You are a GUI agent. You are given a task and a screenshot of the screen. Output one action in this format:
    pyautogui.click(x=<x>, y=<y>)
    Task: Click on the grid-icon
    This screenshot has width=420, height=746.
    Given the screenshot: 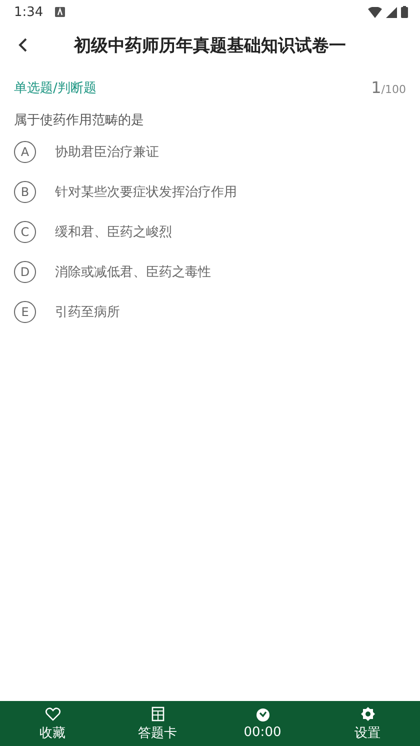 What is the action you would take?
    pyautogui.click(x=158, y=714)
    